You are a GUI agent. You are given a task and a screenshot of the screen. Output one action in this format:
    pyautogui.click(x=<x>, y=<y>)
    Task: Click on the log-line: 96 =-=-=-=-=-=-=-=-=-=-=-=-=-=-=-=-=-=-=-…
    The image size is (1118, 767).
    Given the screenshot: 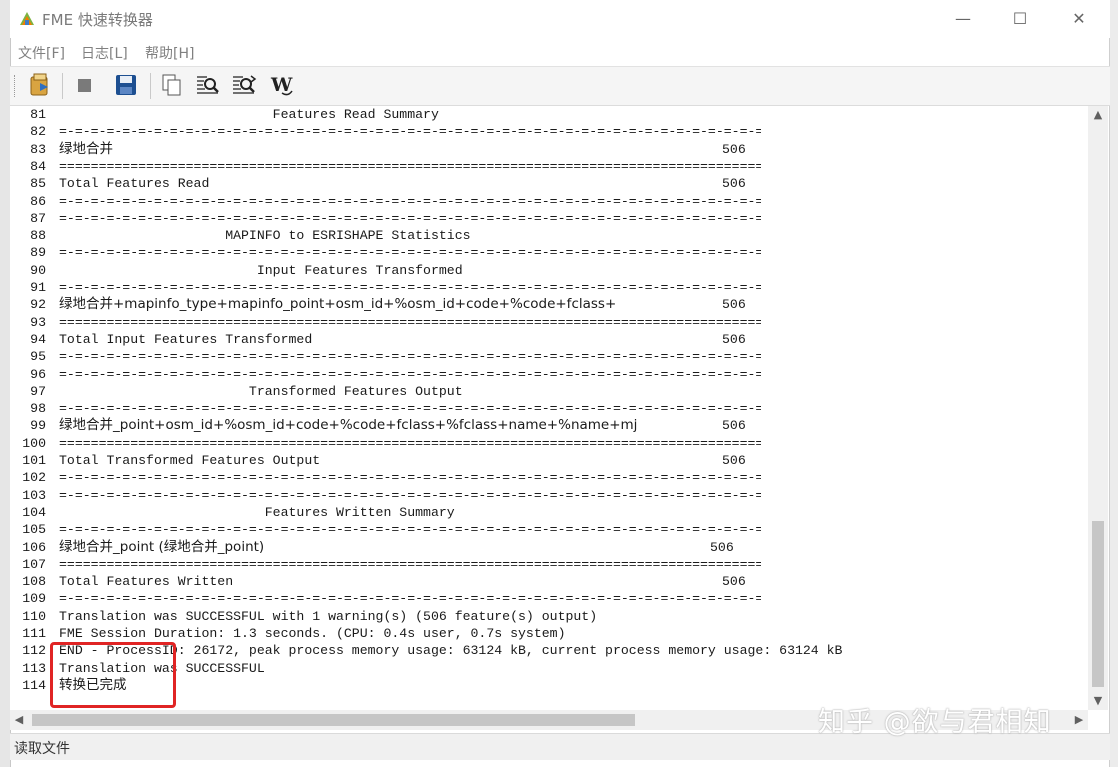 What is the action you would take?
    pyautogui.click(x=549, y=374)
    